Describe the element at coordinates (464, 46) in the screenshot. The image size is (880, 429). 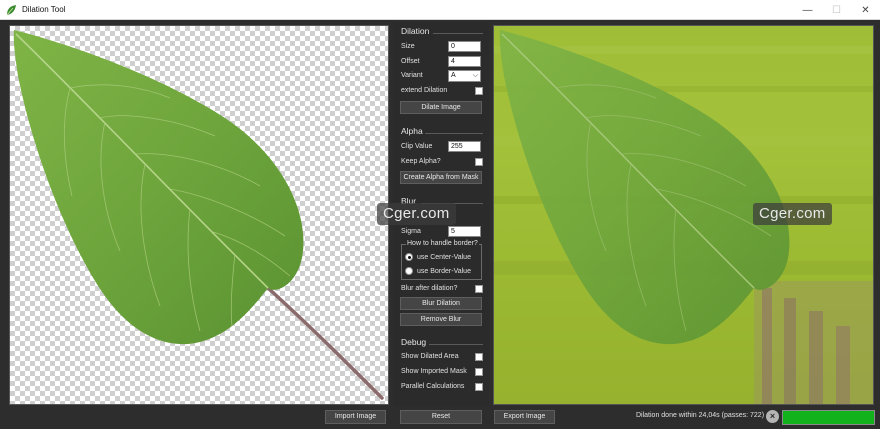
I see `size-input: 0` at that location.